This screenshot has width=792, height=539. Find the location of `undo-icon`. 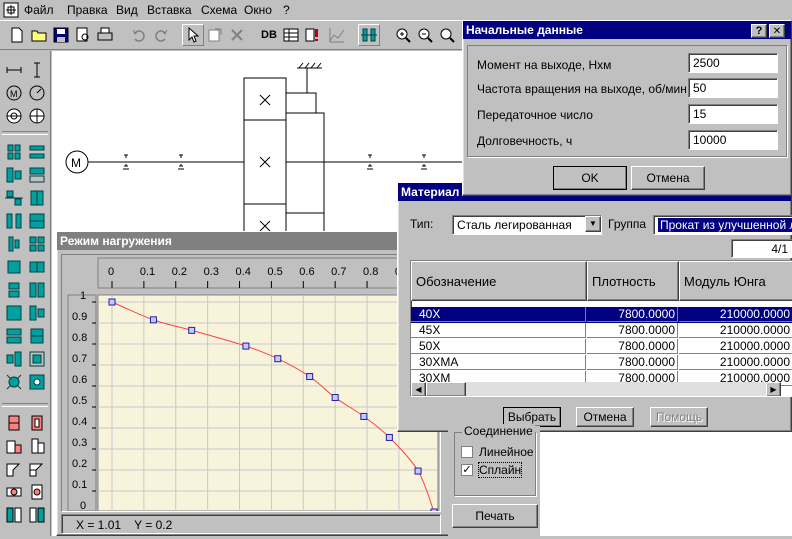

undo-icon is located at coordinates (139, 35).